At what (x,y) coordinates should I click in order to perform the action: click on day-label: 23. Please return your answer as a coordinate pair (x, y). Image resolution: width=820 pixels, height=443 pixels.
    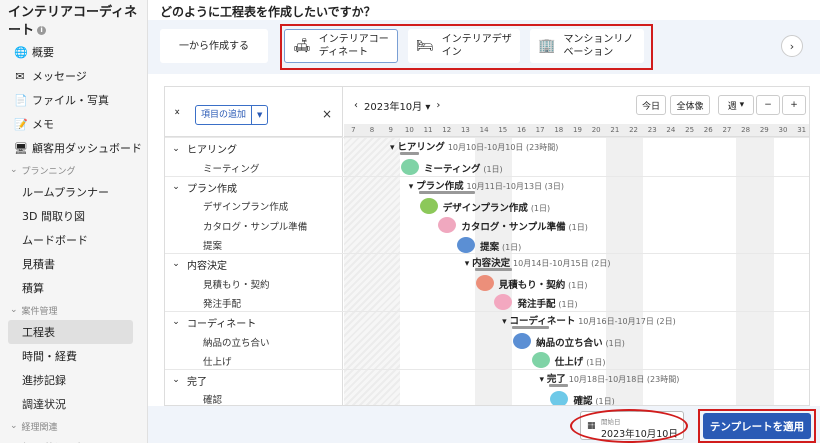
    Looking at the image, I should click on (652, 130).